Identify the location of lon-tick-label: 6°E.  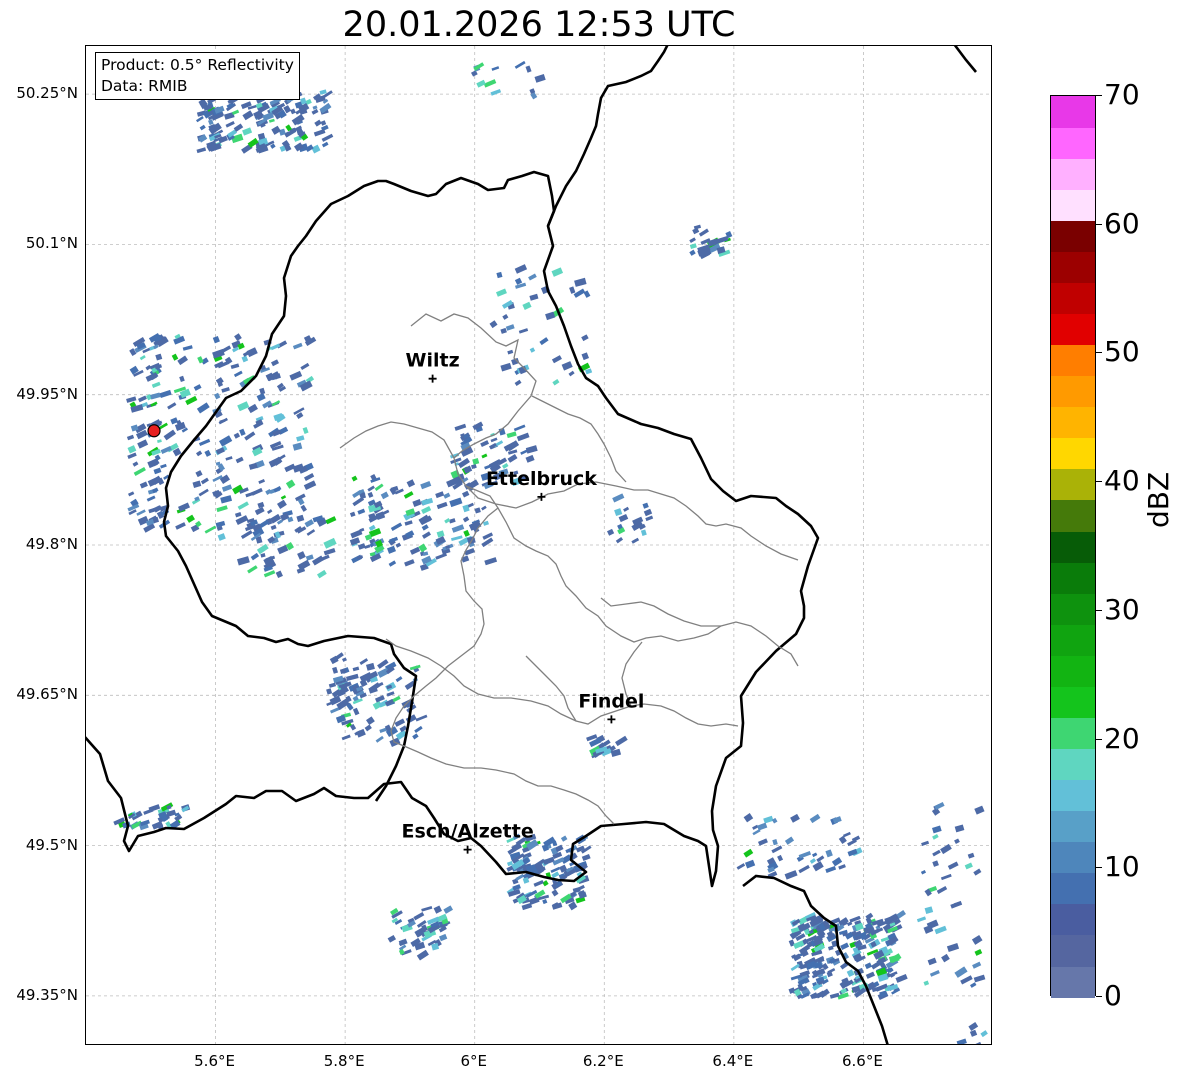
(473, 1061).